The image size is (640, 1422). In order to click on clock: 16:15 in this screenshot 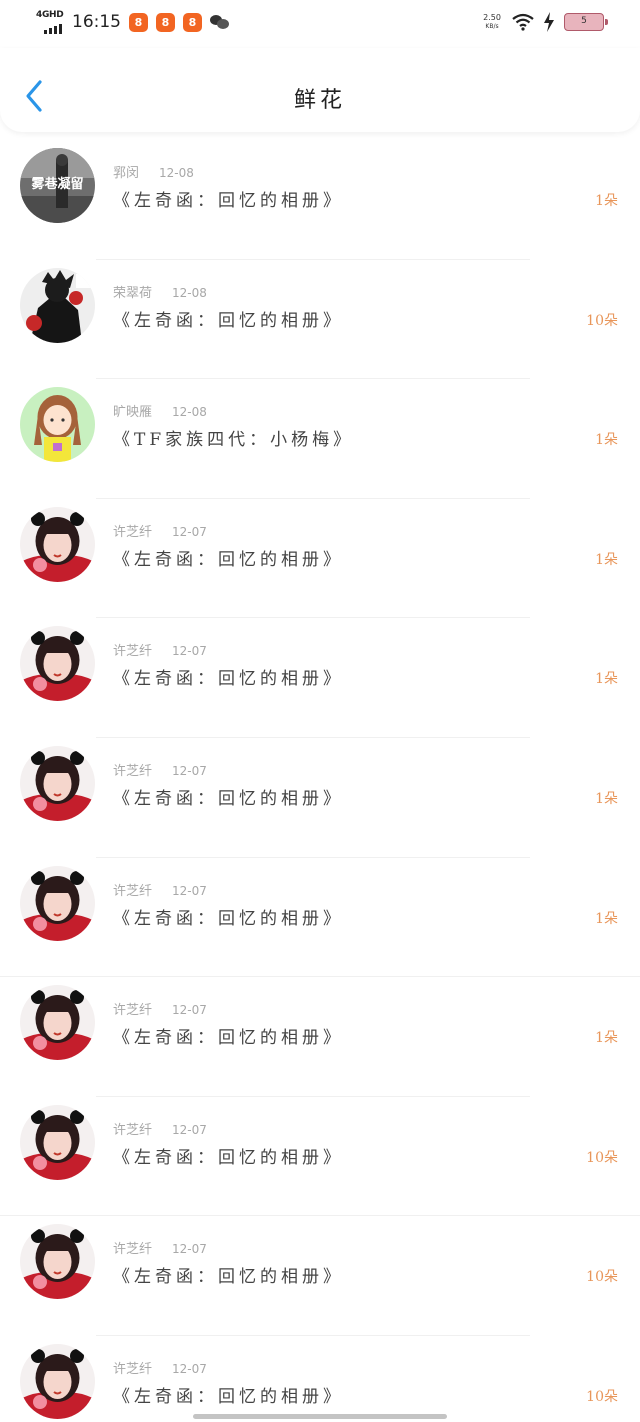, I will do `click(96, 22)`.